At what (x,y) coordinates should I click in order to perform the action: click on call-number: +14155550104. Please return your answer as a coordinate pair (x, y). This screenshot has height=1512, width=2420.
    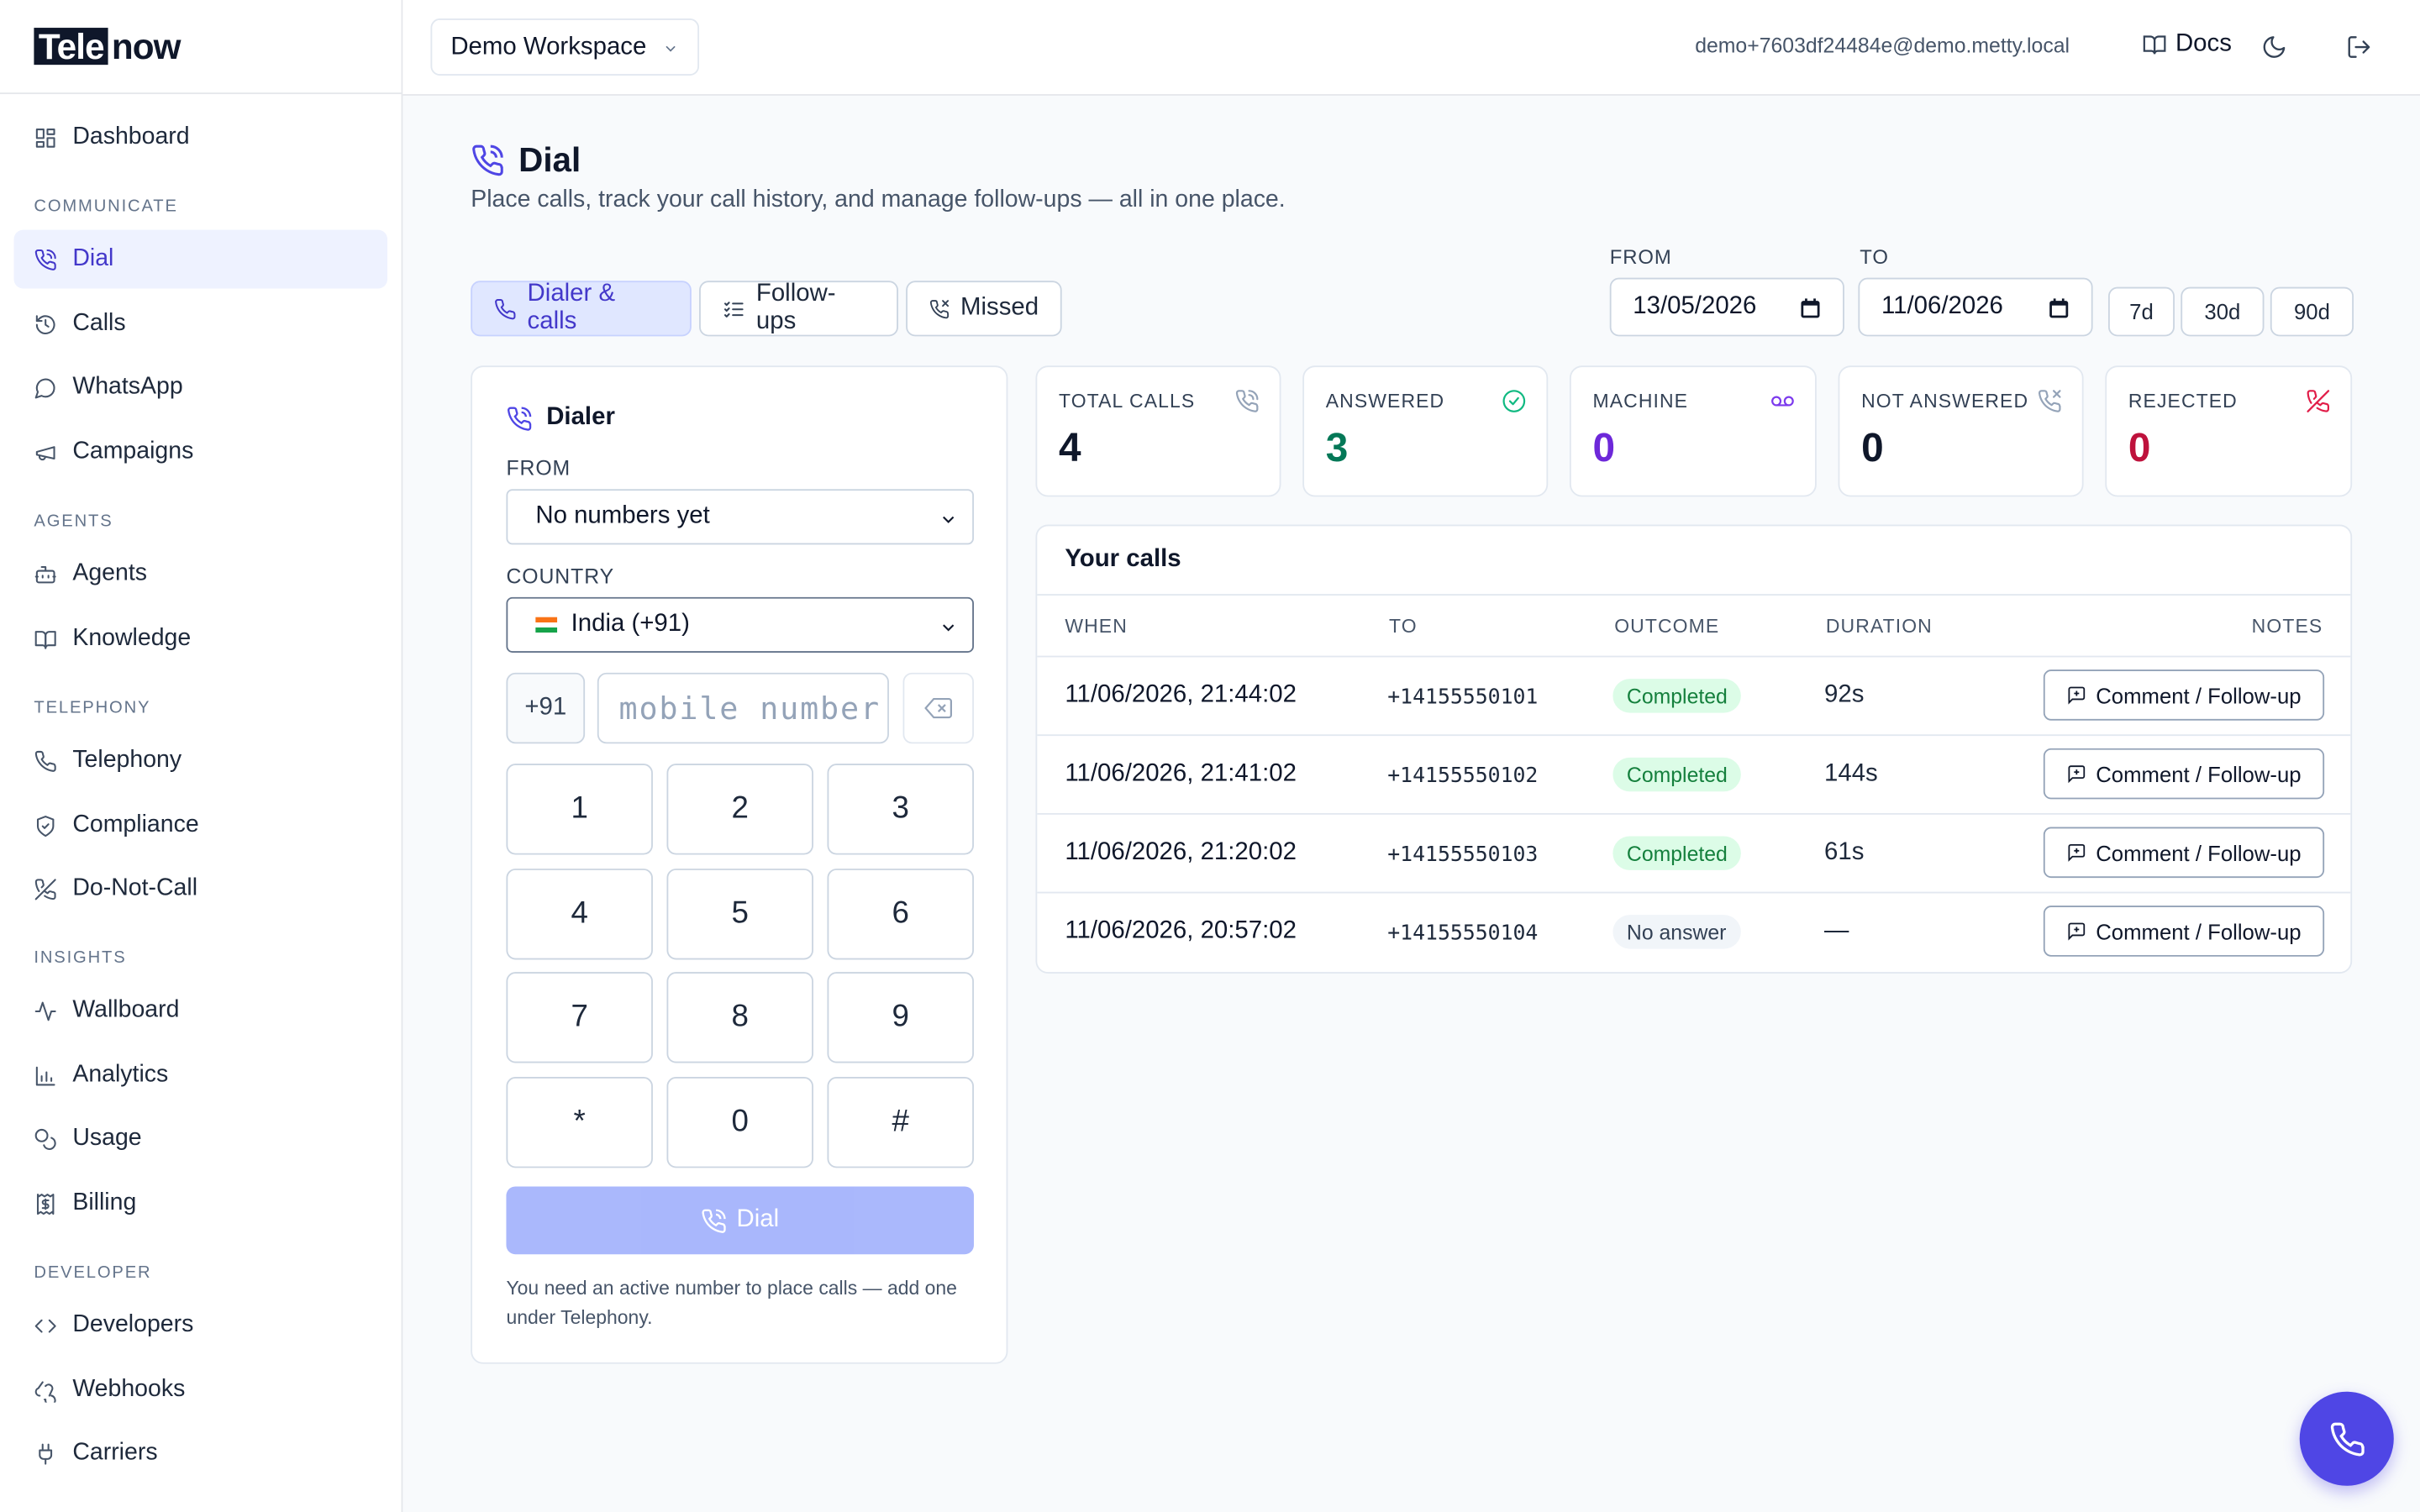
    Looking at the image, I should click on (1463, 933).